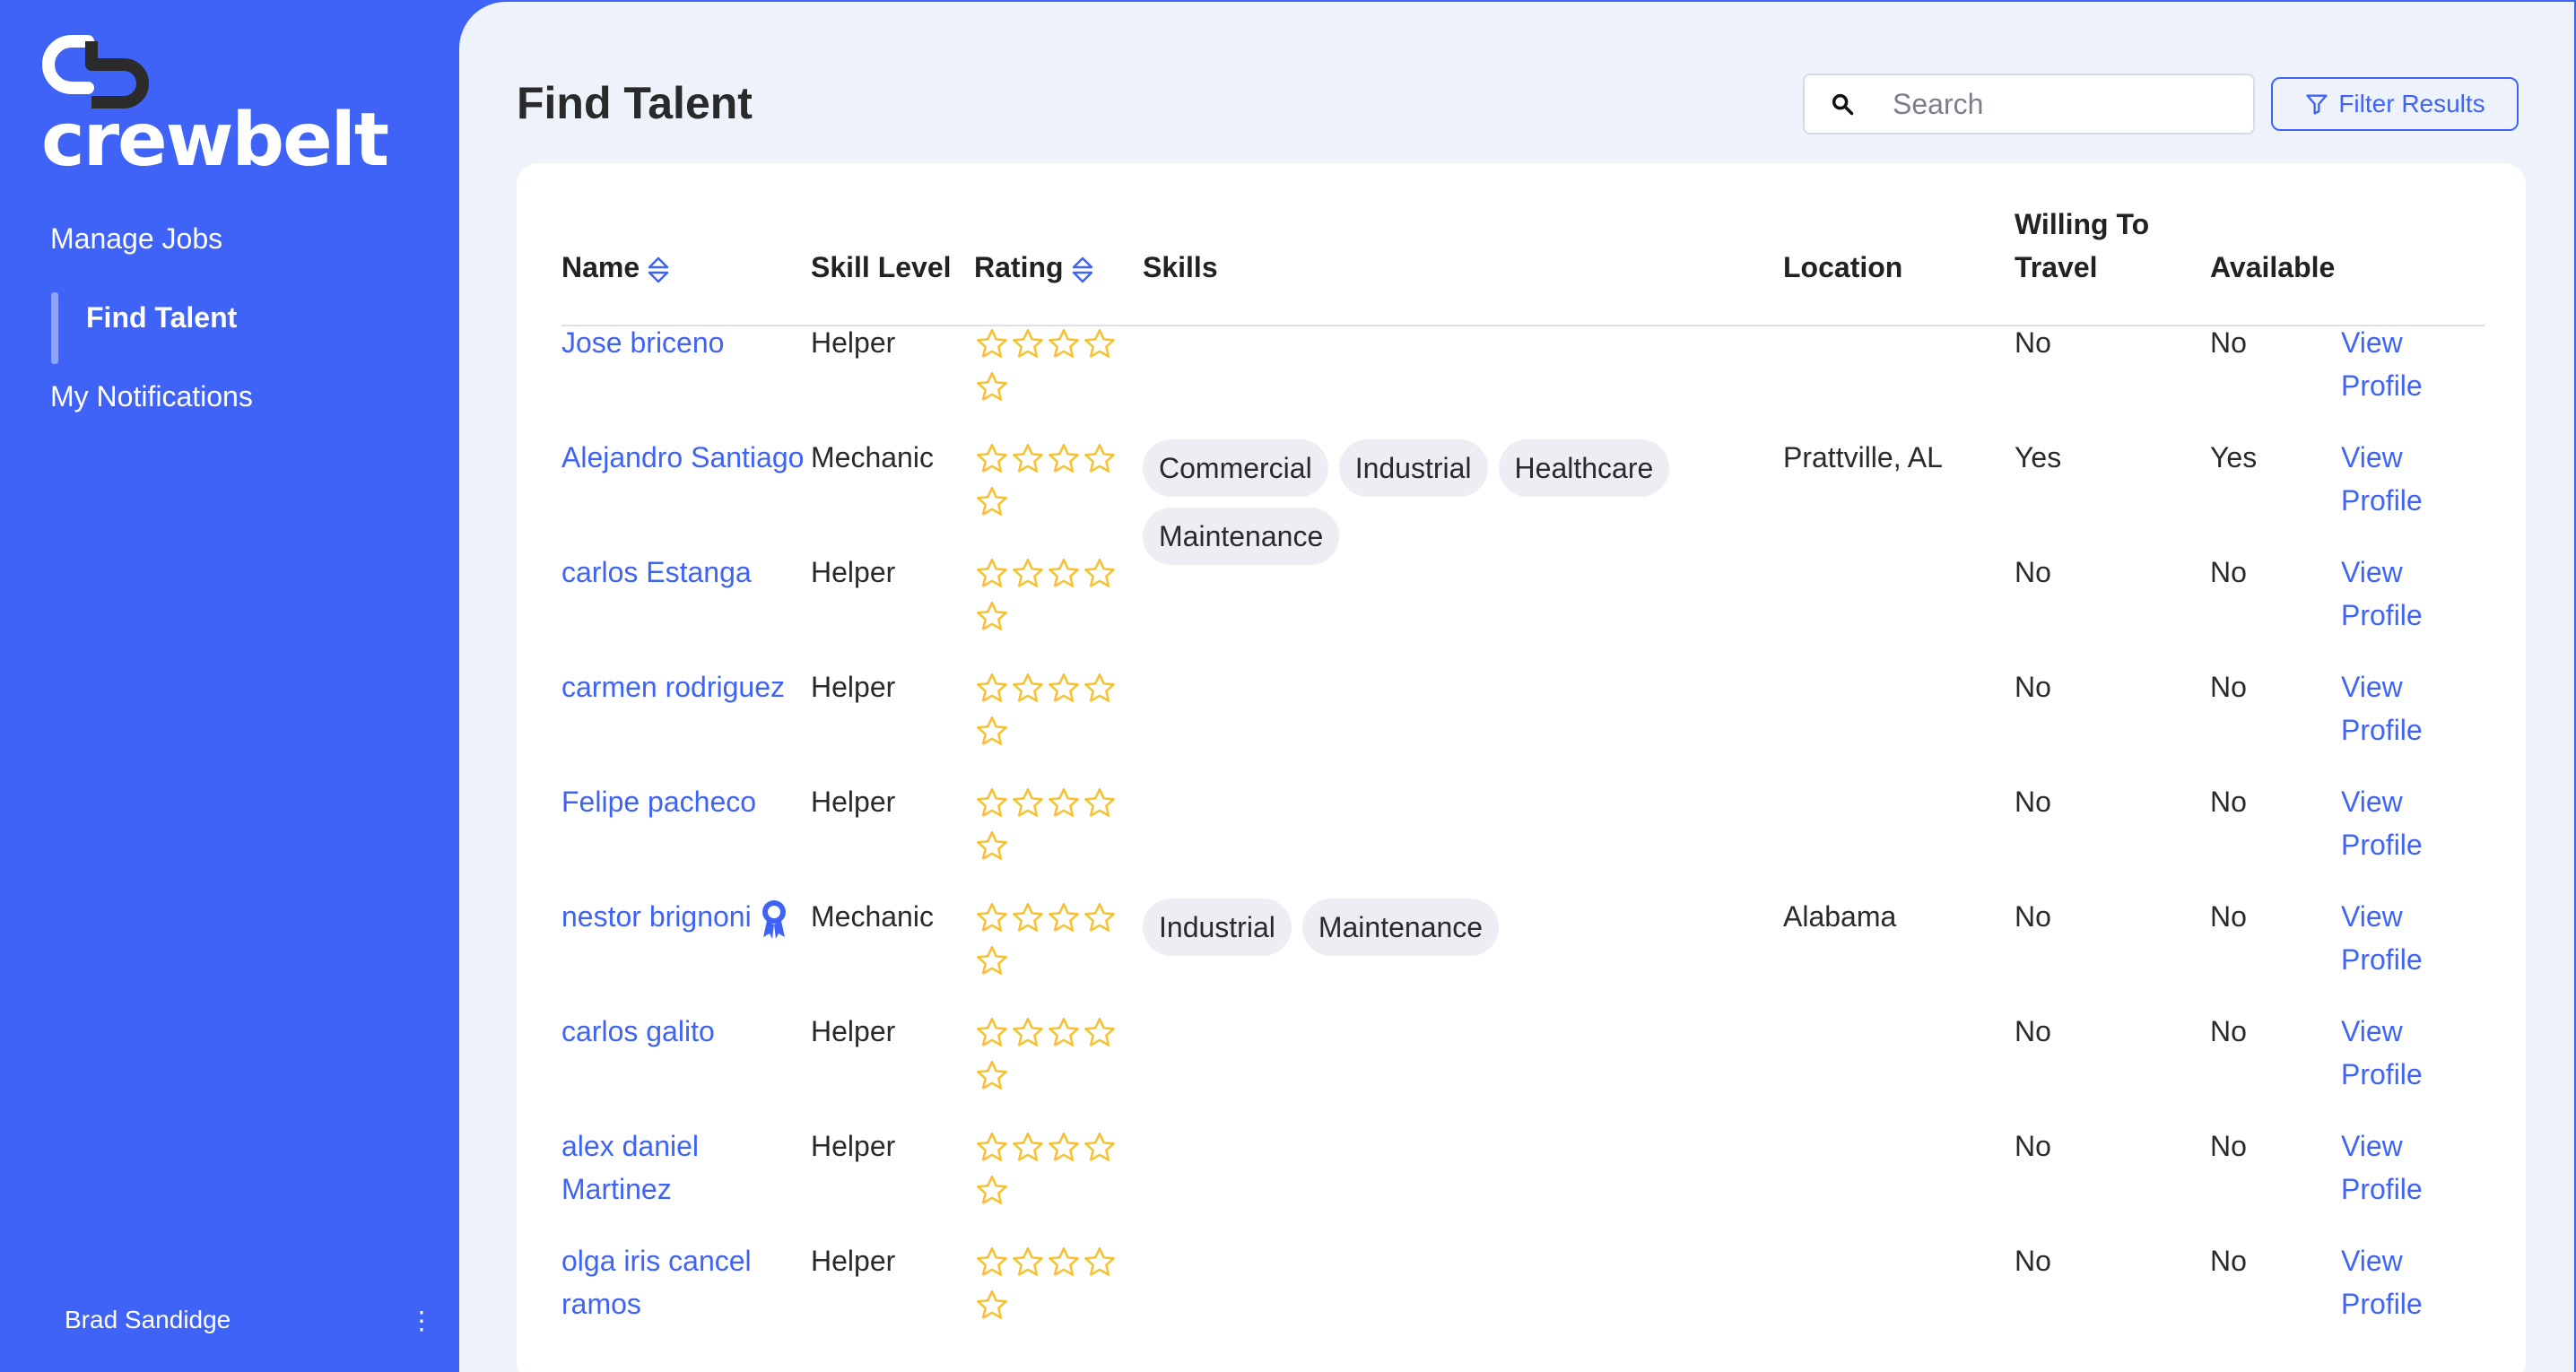  I want to click on filter-results-label: Filter Results, so click(2411, 103).